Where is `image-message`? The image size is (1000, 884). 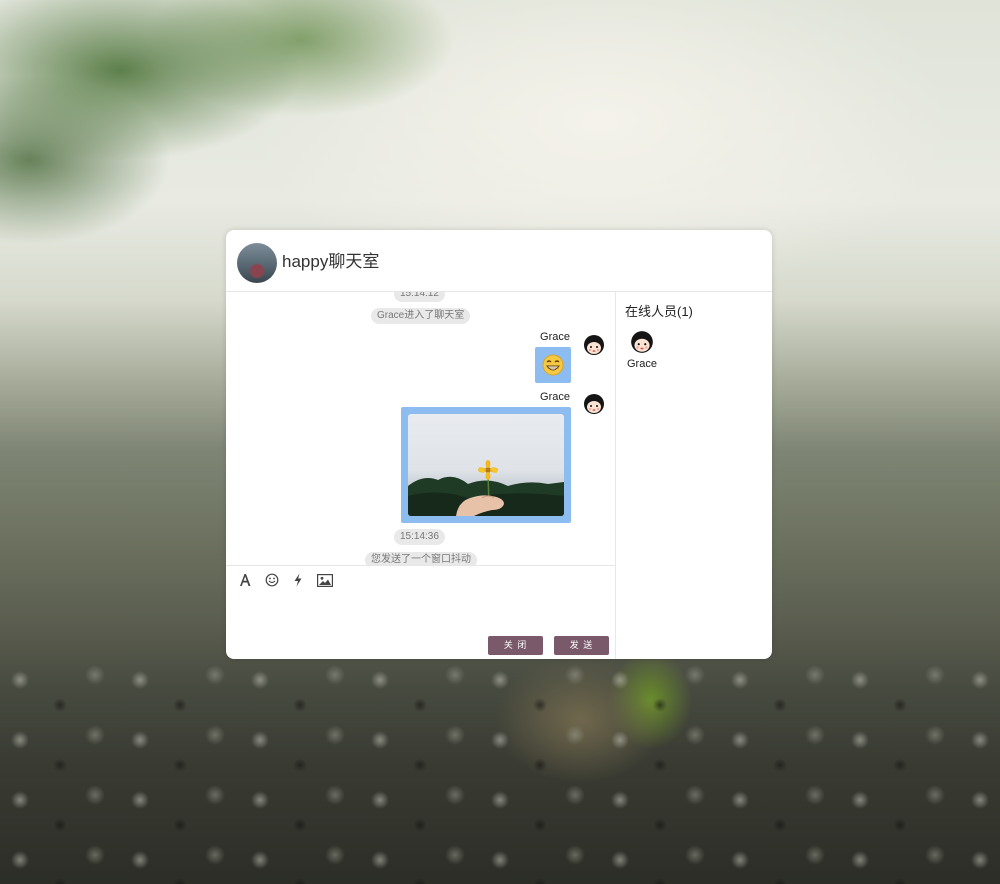
image-message is located at coordinates (486, 465).